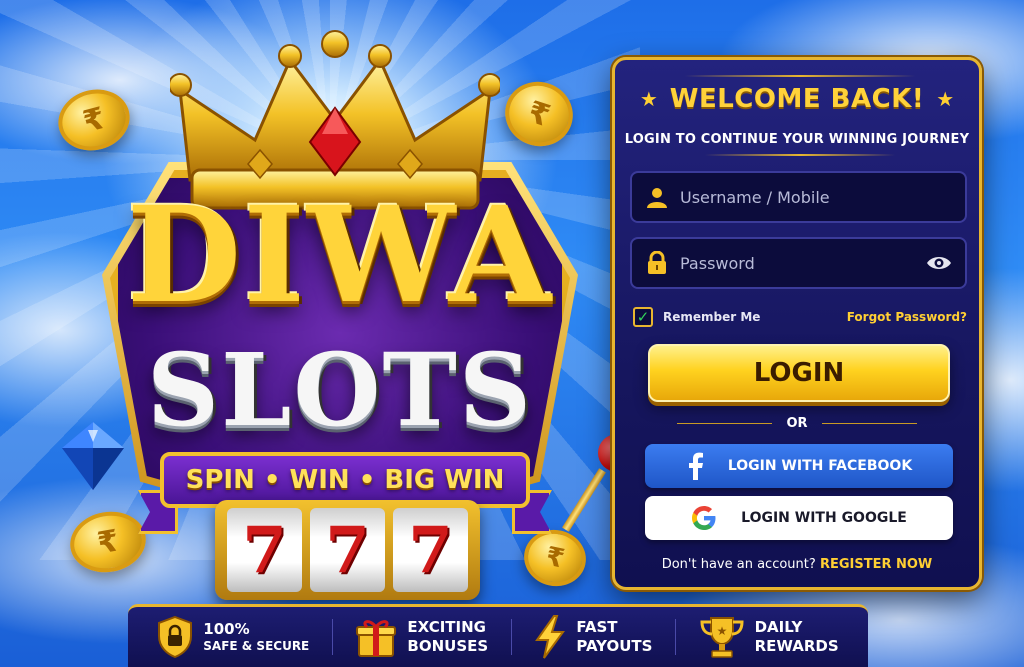 Image resolution: width=1024 pixels, height=667 pixels. I want to click on password-field, so click(798, 263).